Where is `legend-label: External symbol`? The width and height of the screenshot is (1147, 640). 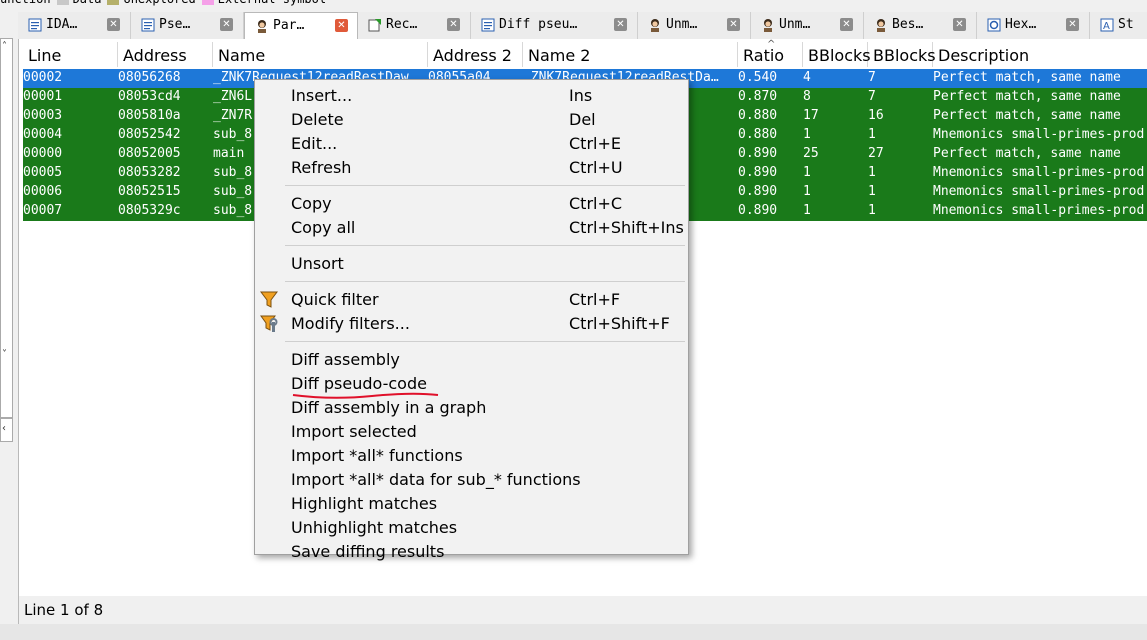 legend-label: External symbol is located at coordinates (272, 3).